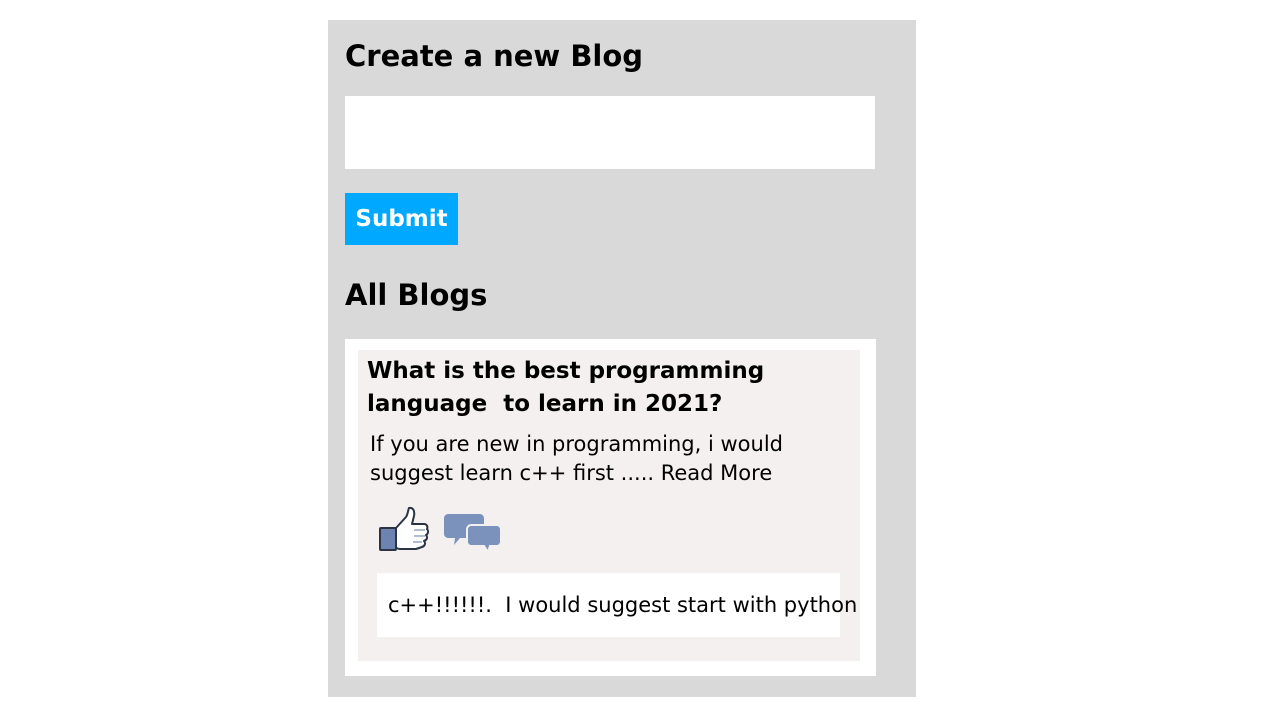  What do you see at coordinates (494, 56) in the screenshot?
I see `create-blog-title: Create a new Blog` at bounding box center [494, 56].